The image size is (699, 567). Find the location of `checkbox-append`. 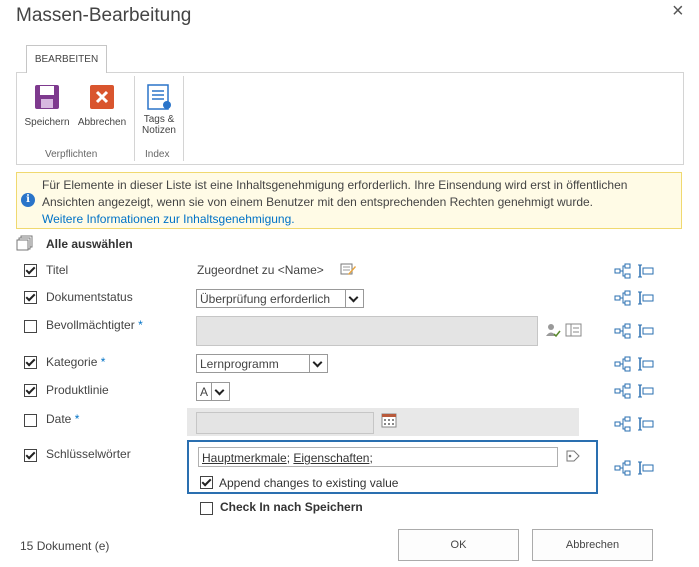

checkbox-append is located at coordinates (206, 482).